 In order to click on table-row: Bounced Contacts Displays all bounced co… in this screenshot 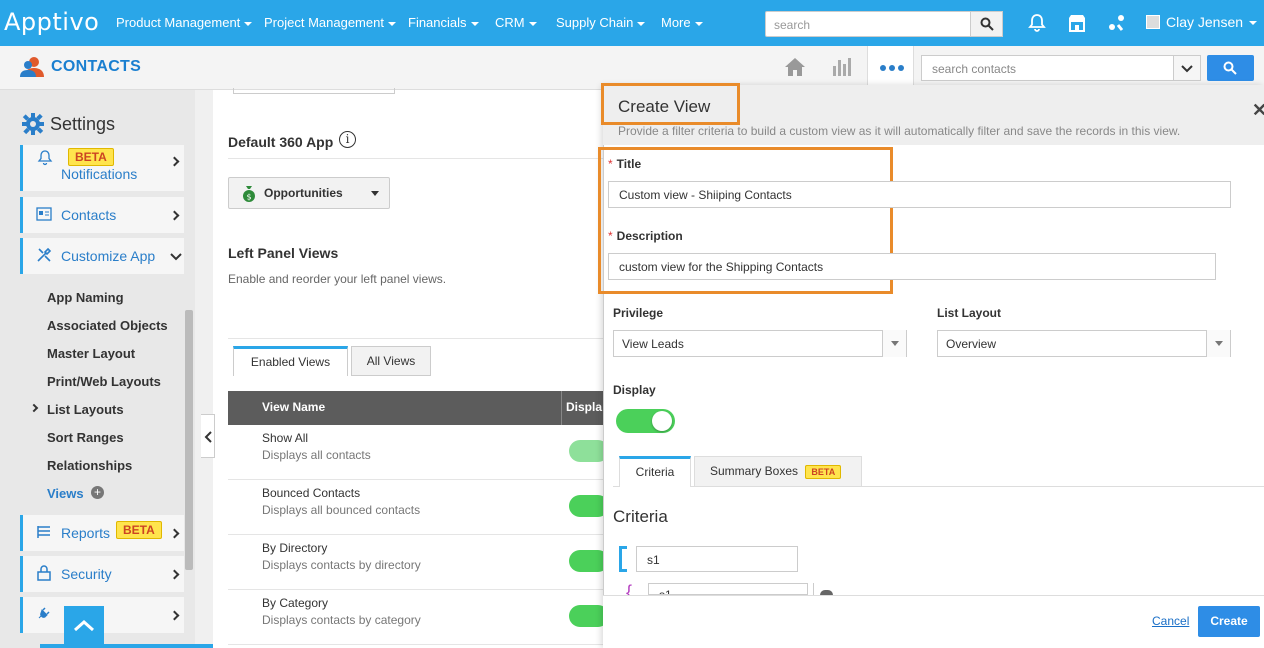, I will do `click(418, 507)`.